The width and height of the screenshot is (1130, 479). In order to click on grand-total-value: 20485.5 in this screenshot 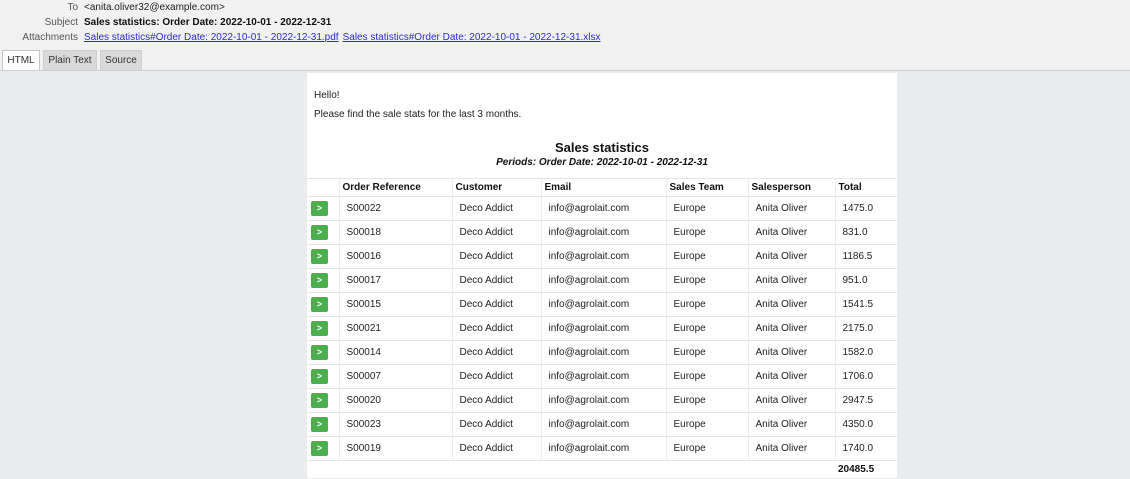, I will do `click(866, 469)`.